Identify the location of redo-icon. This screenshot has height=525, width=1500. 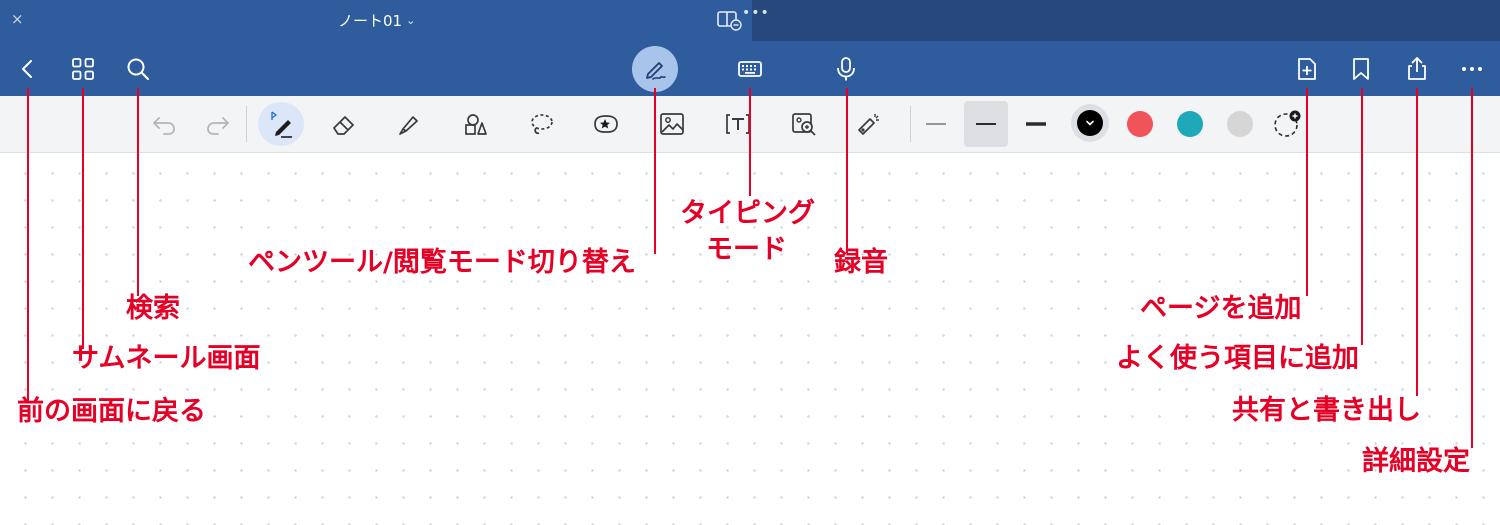
(218, 126).